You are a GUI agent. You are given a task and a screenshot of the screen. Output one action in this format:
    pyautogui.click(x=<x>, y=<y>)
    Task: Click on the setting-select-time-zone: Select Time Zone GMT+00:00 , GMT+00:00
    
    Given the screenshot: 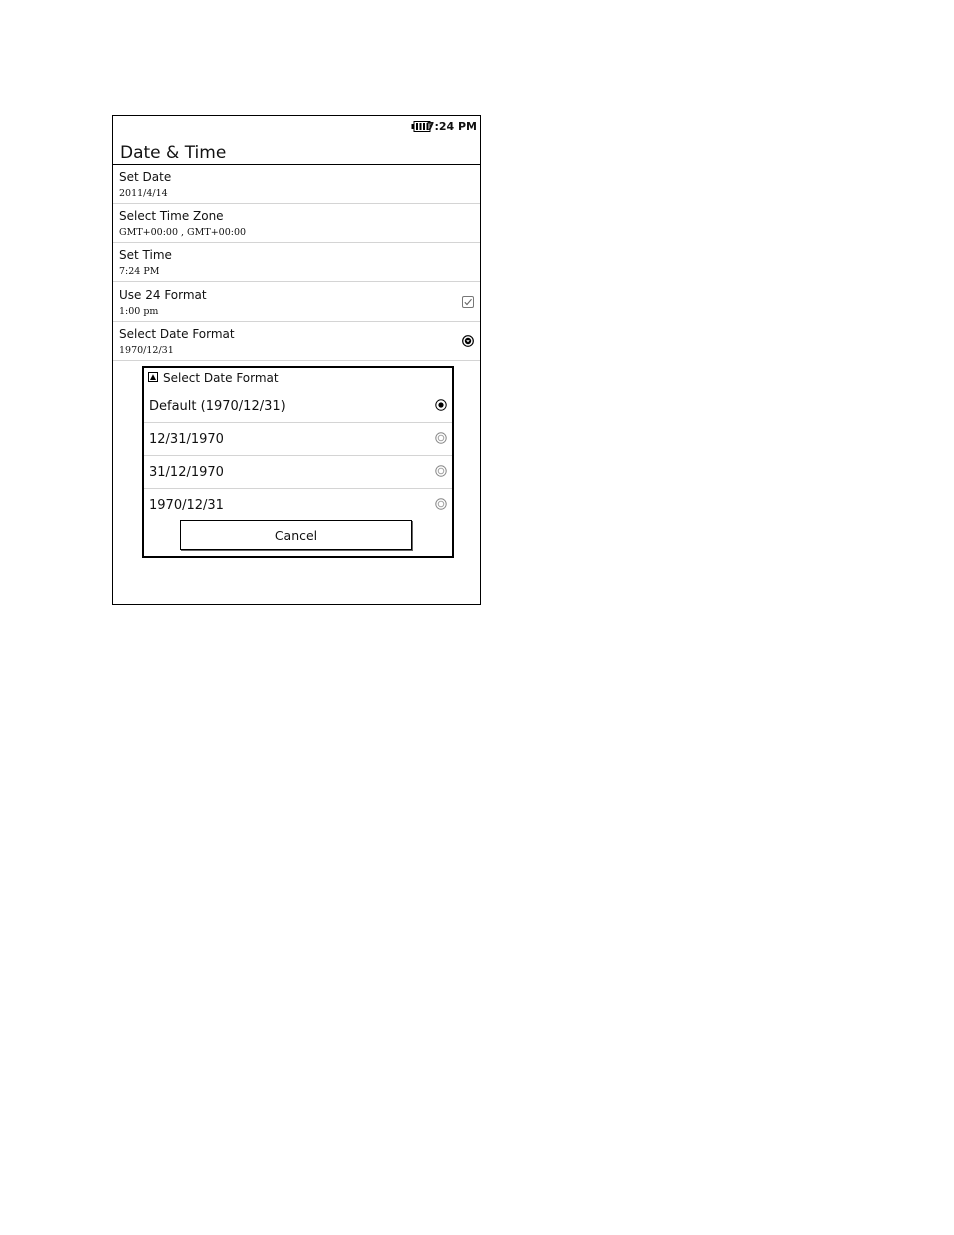 What is the action you would take?
    pyautogui.click(x=296, y=223)
    